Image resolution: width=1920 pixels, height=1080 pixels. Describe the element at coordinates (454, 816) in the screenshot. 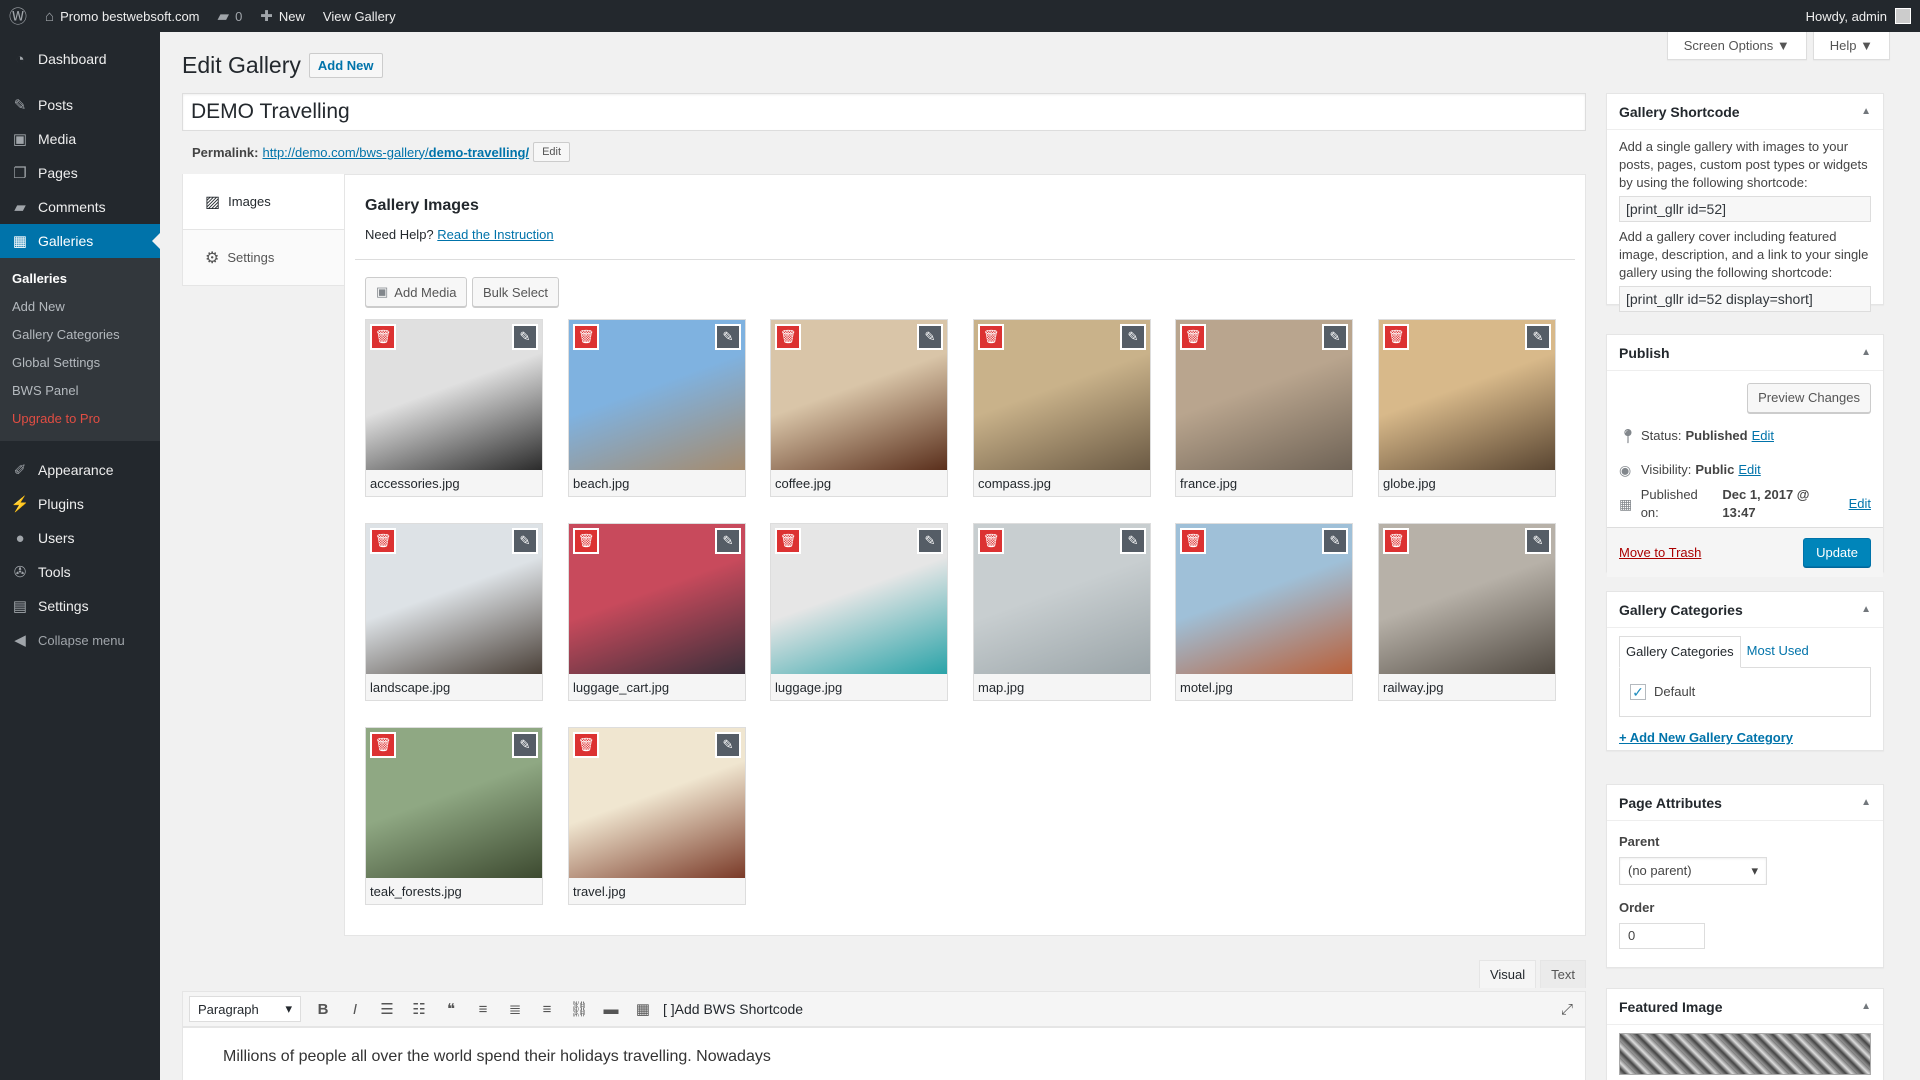

I see `gallery-image-item: 🗑︎ ✎ teak_forests.jpg` at that location.